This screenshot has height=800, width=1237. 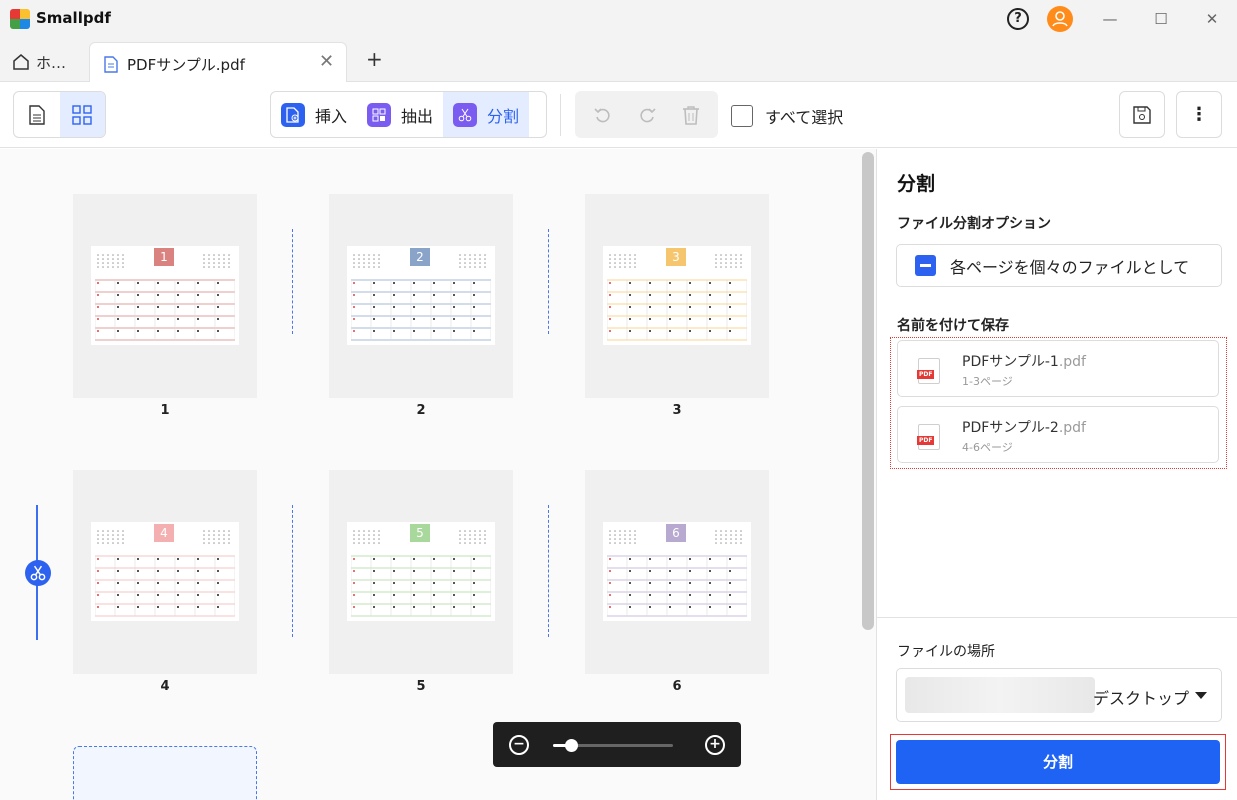 I want to click on page-number-label: 1, so click(x=165, y=410).